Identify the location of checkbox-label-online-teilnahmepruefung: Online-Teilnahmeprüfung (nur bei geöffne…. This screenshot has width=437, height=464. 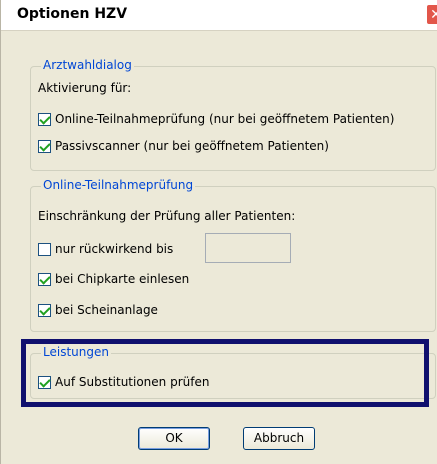
(224, 119).